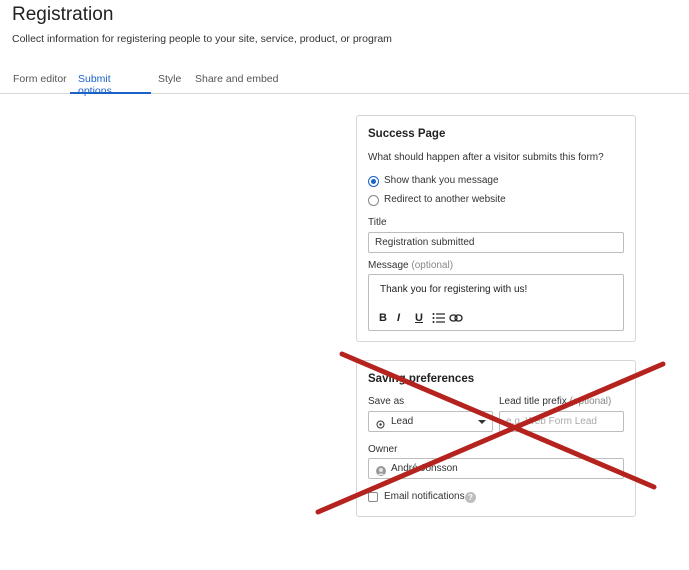  Describe the element at coordinates (402, 421) in the screenshot. I see `save-as-value: Lead` at that location.